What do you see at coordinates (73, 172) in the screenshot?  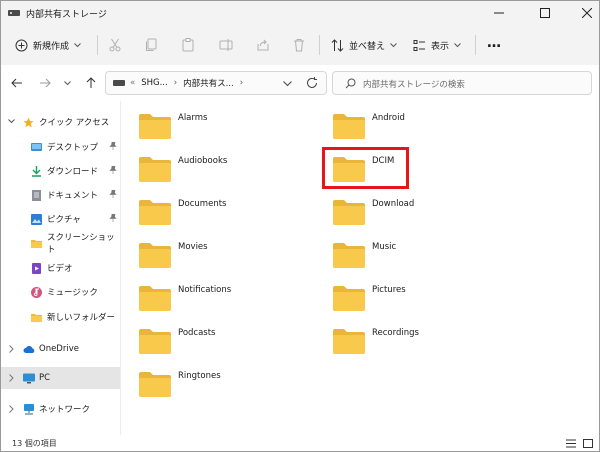 I see `sidebar-item-label: ダウンロード` at bounding box center [73, 172].